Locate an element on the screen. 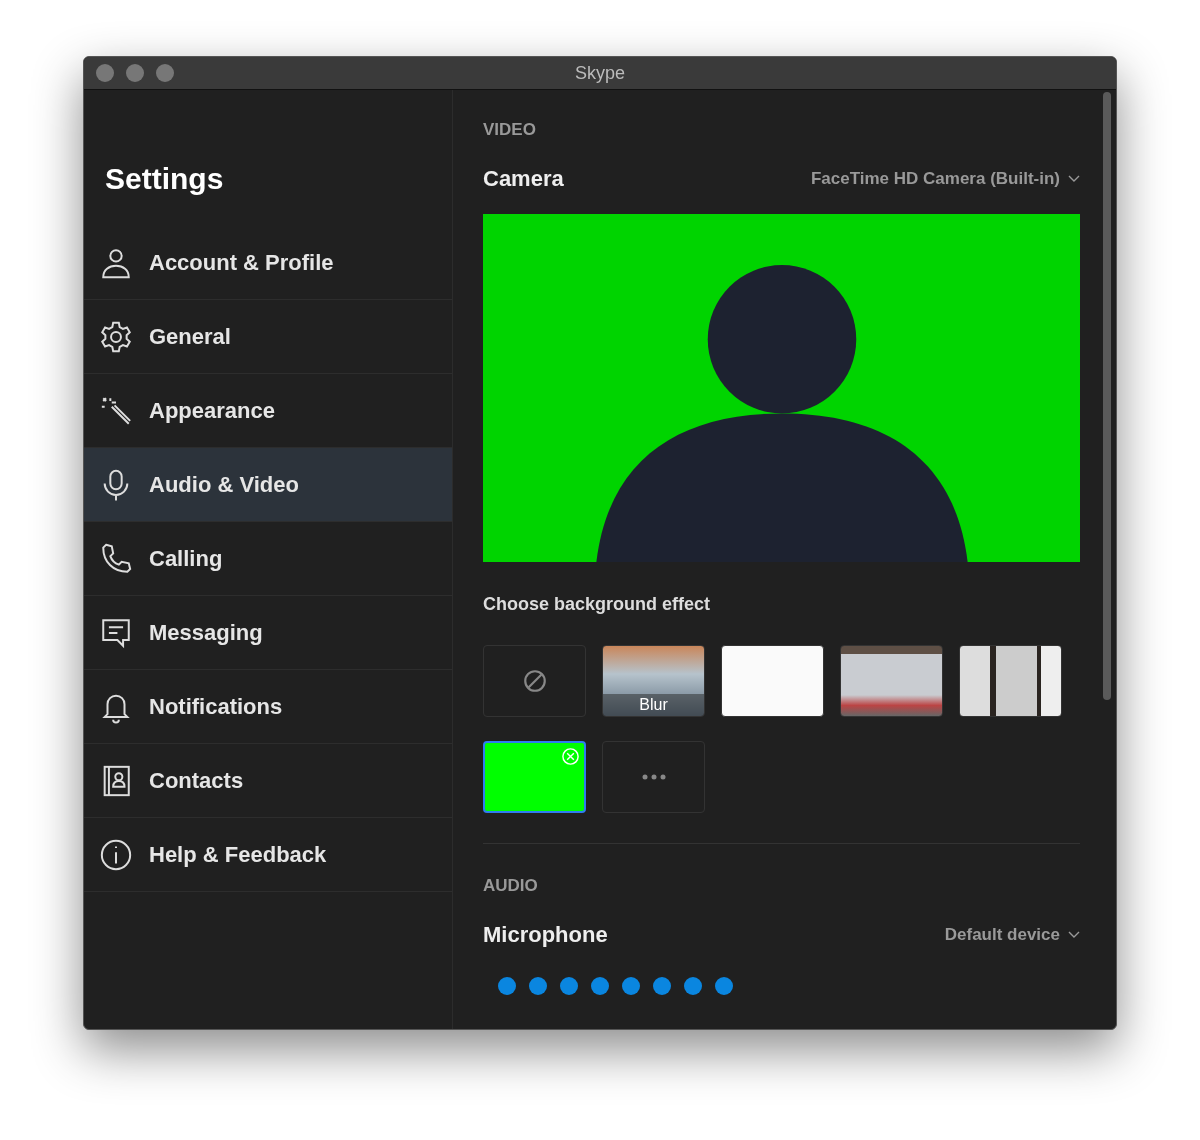 Image resolution: width=1200 pixels, height=1140 pixels. window-title: Skype is located at coordinates (600, 73).